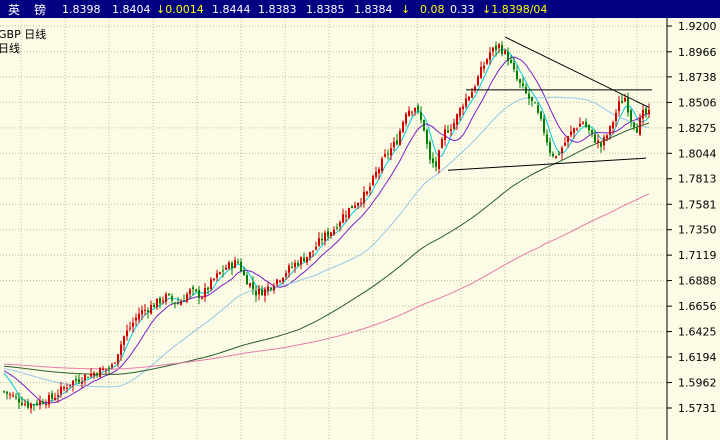  What do you see at coordinates (697, 408) in the screenshot?
I see `axis-tick-label: 1.5731` at bounding box center [697, 408].